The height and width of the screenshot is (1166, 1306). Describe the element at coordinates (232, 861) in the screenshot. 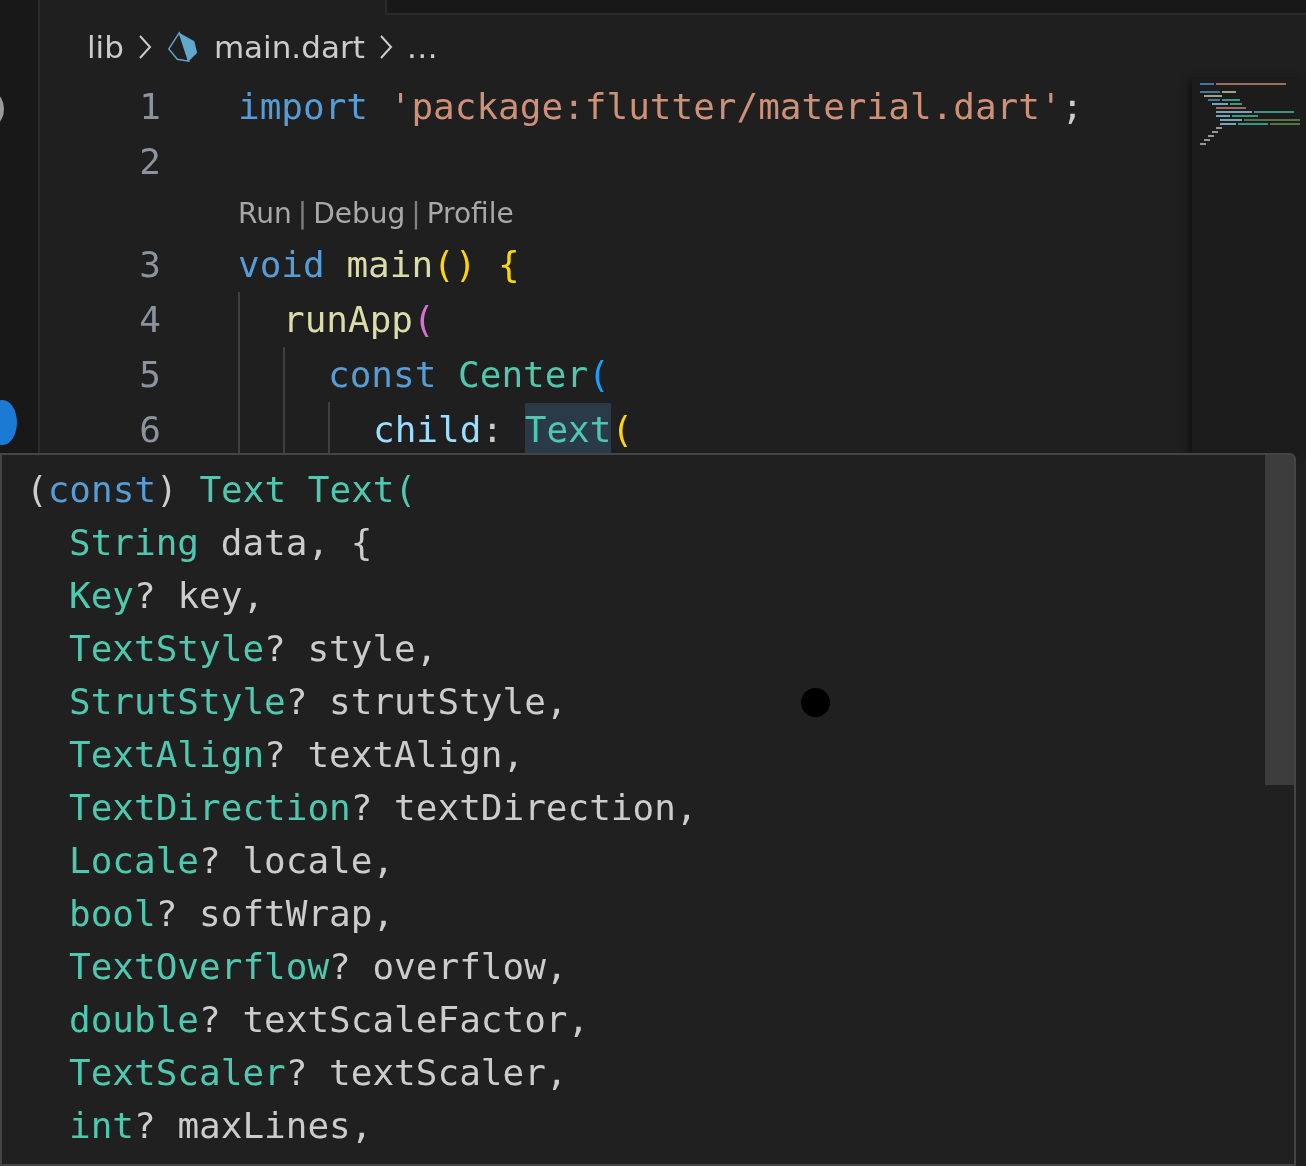

I see `signature-line: Locale? locale,` at that location.